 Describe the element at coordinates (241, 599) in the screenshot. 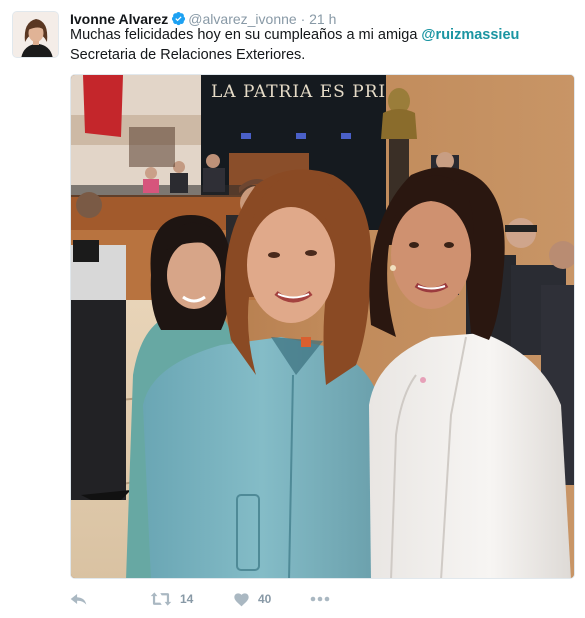

I see `heart-icon` at that location.